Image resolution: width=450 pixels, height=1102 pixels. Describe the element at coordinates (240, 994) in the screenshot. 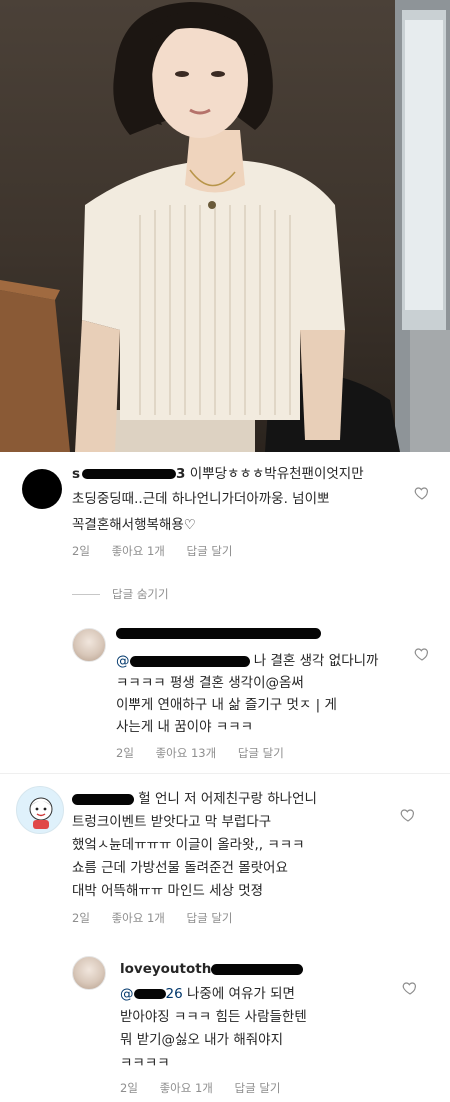

I see `comment-text: 나중에 여유가 되면` at that location.